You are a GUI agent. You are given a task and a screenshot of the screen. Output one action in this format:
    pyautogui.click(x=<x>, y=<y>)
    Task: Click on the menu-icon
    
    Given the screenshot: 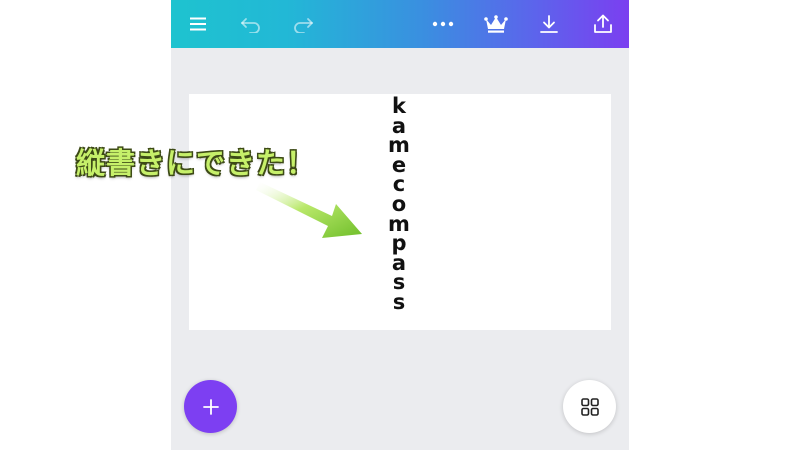 What is the action you would take?
    pyautogui.click(x=198, y=24)
    